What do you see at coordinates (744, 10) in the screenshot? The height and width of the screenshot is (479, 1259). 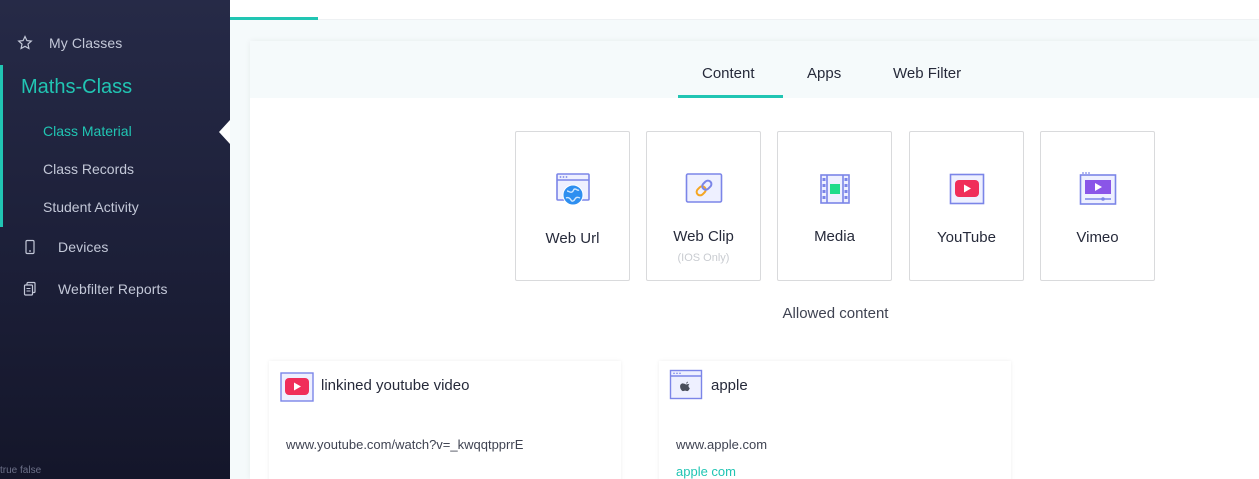 I see `top-bar` at bounding box center [744, 10].